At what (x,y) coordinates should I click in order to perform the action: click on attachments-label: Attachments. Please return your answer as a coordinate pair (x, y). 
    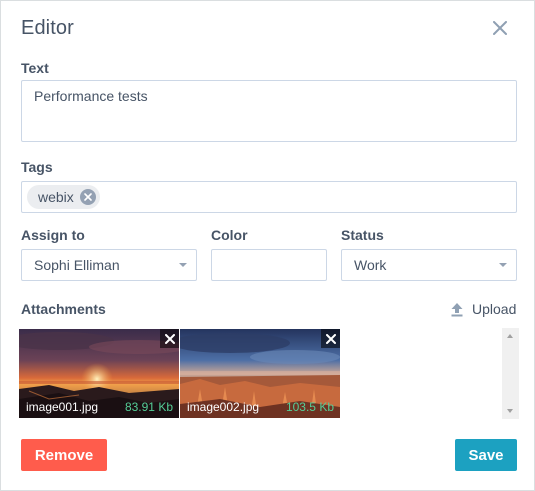
    Looking at the image, I should click on (63, 309).